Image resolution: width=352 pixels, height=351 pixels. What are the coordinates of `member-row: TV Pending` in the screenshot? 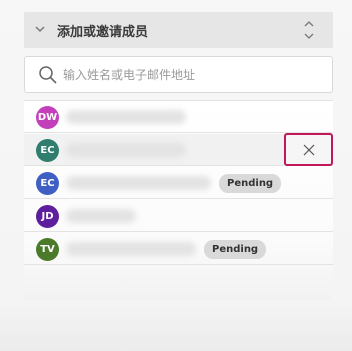 It's located at (178, 249).